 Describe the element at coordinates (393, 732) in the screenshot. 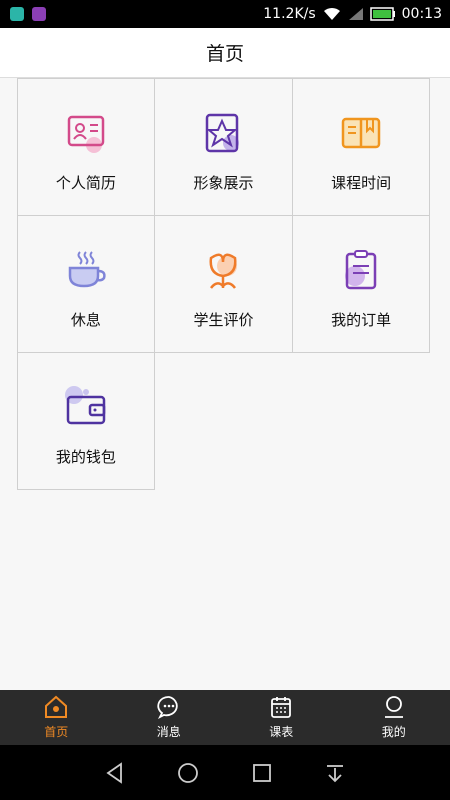

I see `tab-label: 我的` at that location.